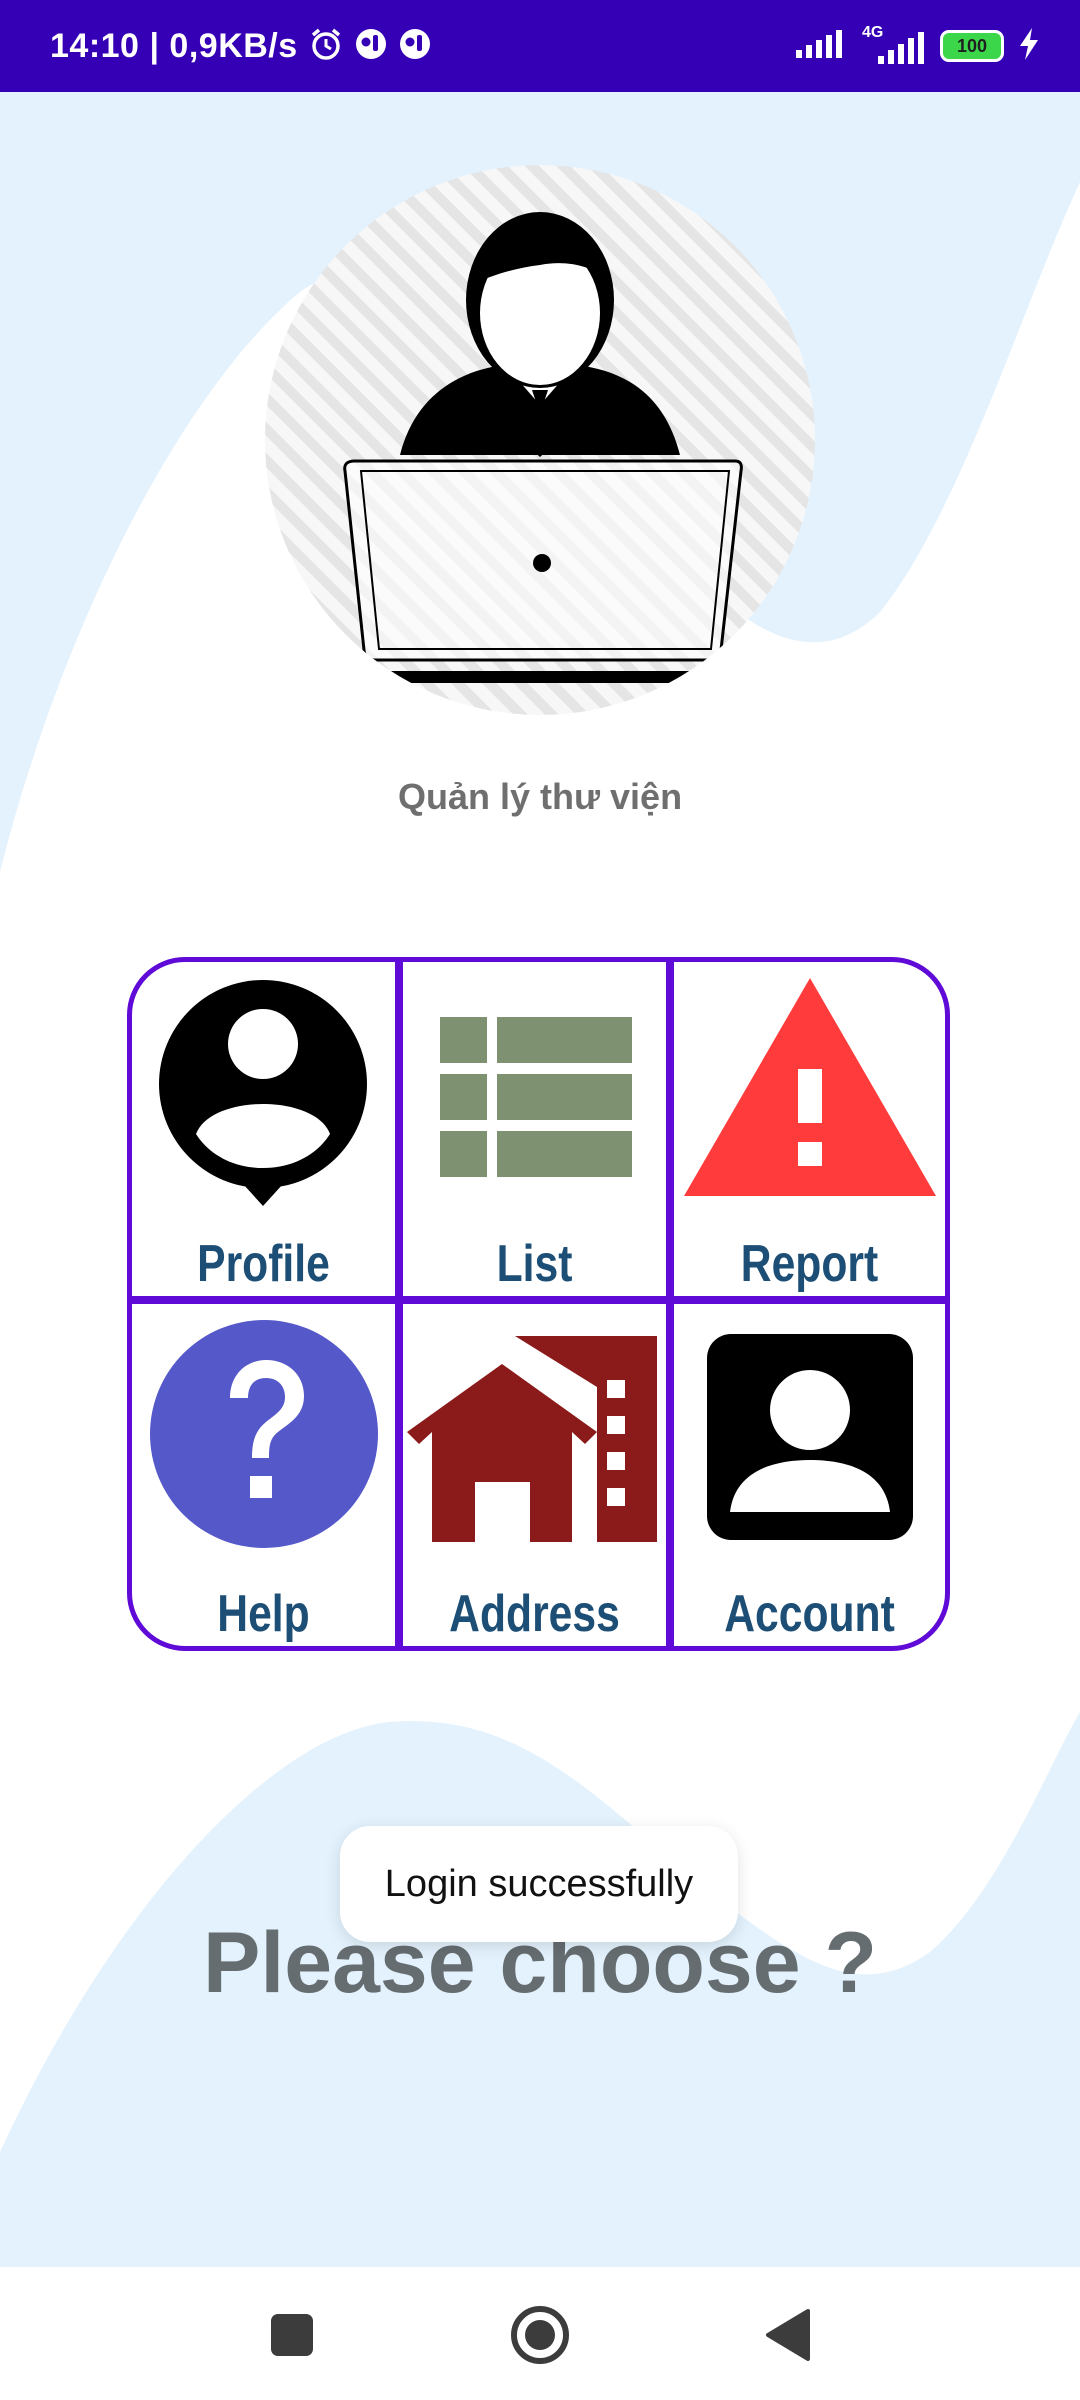 The height and width of the screenshot is (2400, 1080). Describe the element at coordinates (95, 45) in the screenshot. I see `status-time: 14:10` at that location.